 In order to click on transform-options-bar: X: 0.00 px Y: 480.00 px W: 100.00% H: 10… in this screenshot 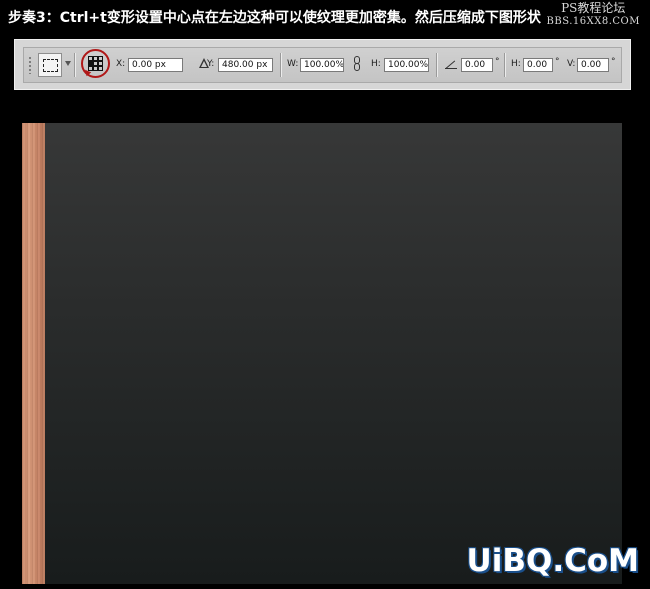, I will do `click(322, 64)`.